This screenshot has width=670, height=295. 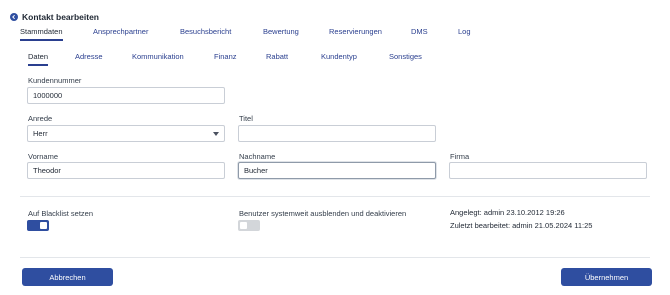 What do you see at coordinates (61, 213) in the screenshot?
I see `blacklist-label: Auf Blacklist setzen` at bounding box center [61, 213].